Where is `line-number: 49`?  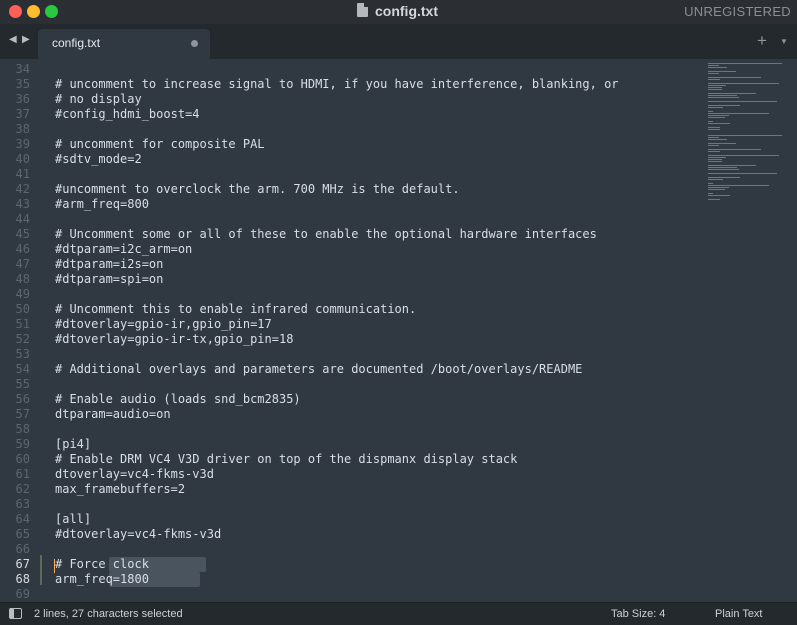
line-number: 49 is located at coordinates (22, 294).